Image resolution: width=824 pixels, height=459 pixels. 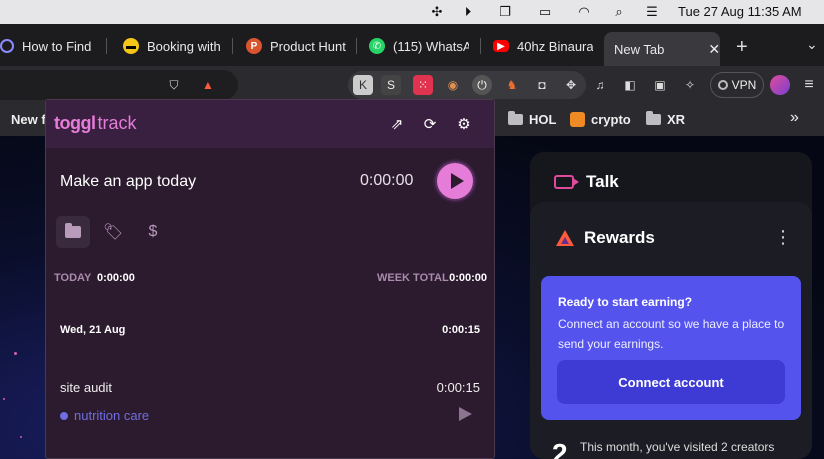 What do you see at coordinates (619, 12) in the screenshot?
I see `search-icon: ⌕` at bounding box center [619, 12].